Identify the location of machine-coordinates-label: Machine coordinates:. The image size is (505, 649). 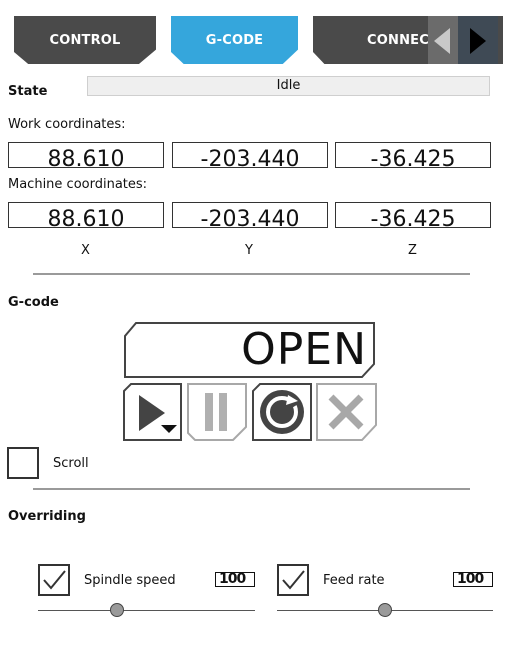
(78, 184).